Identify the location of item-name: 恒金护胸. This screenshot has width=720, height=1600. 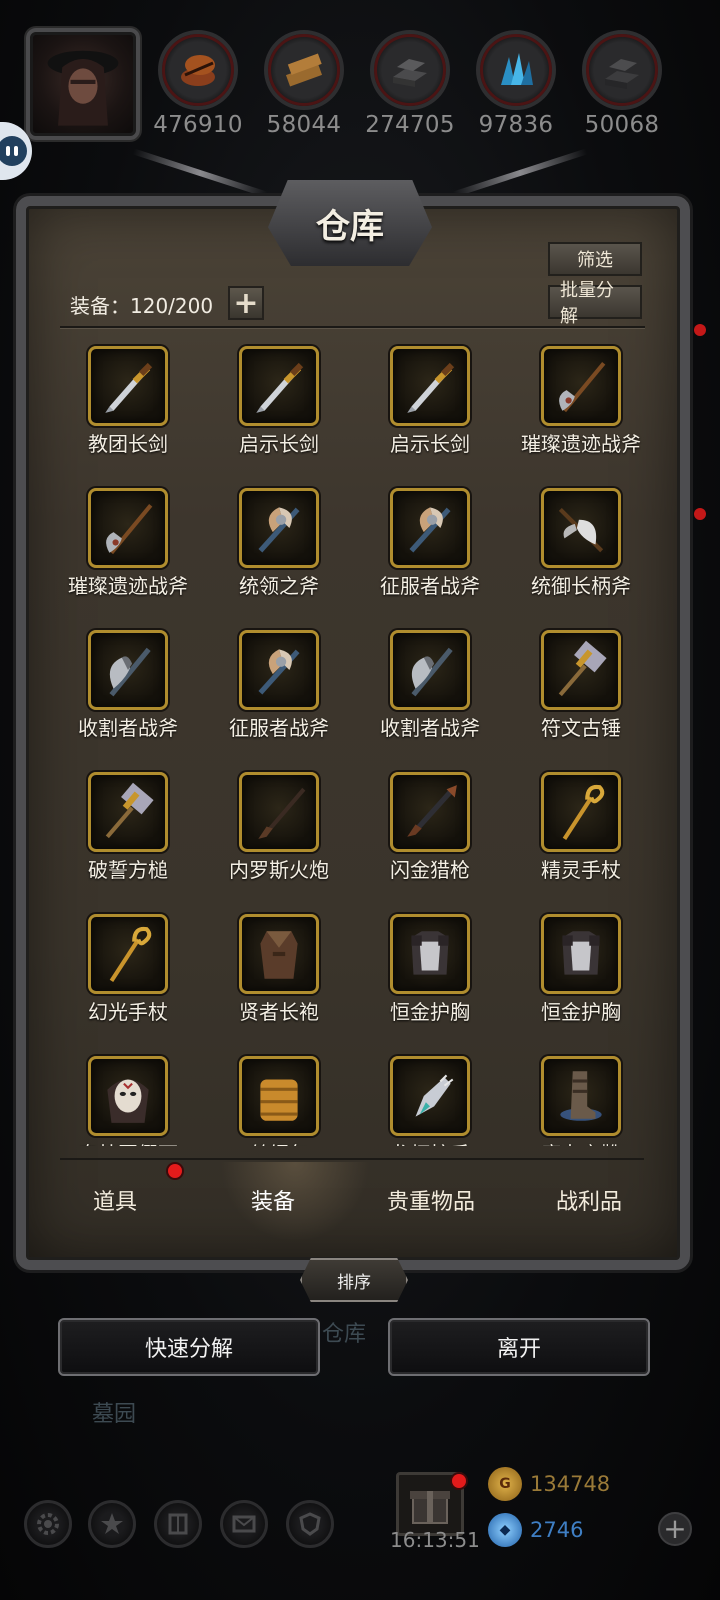
(430, 1012).